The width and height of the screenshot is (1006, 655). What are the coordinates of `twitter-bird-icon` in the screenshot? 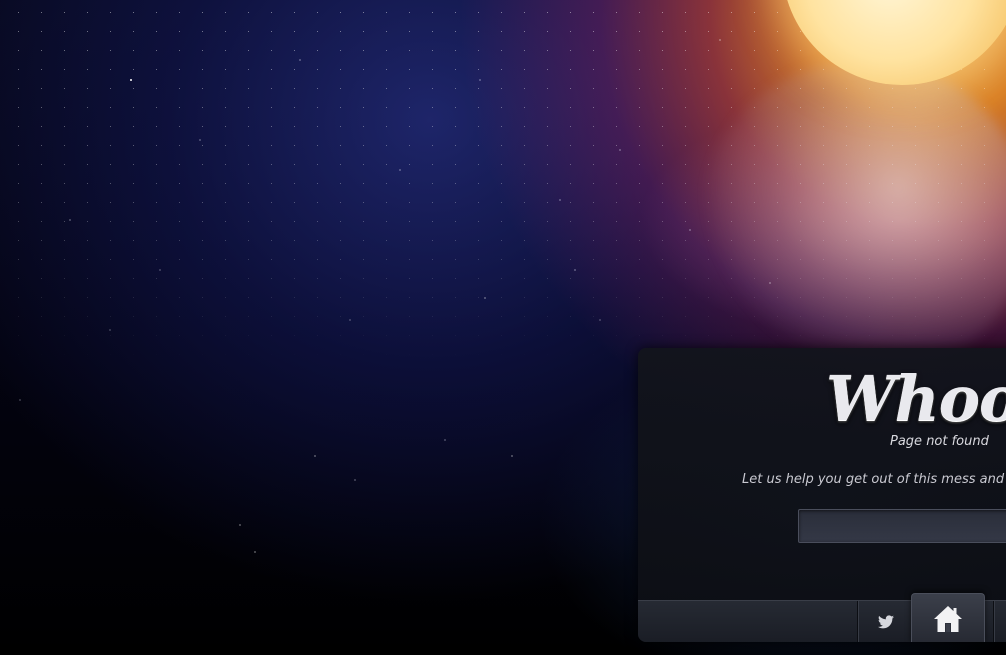 It's located at (886, 622).